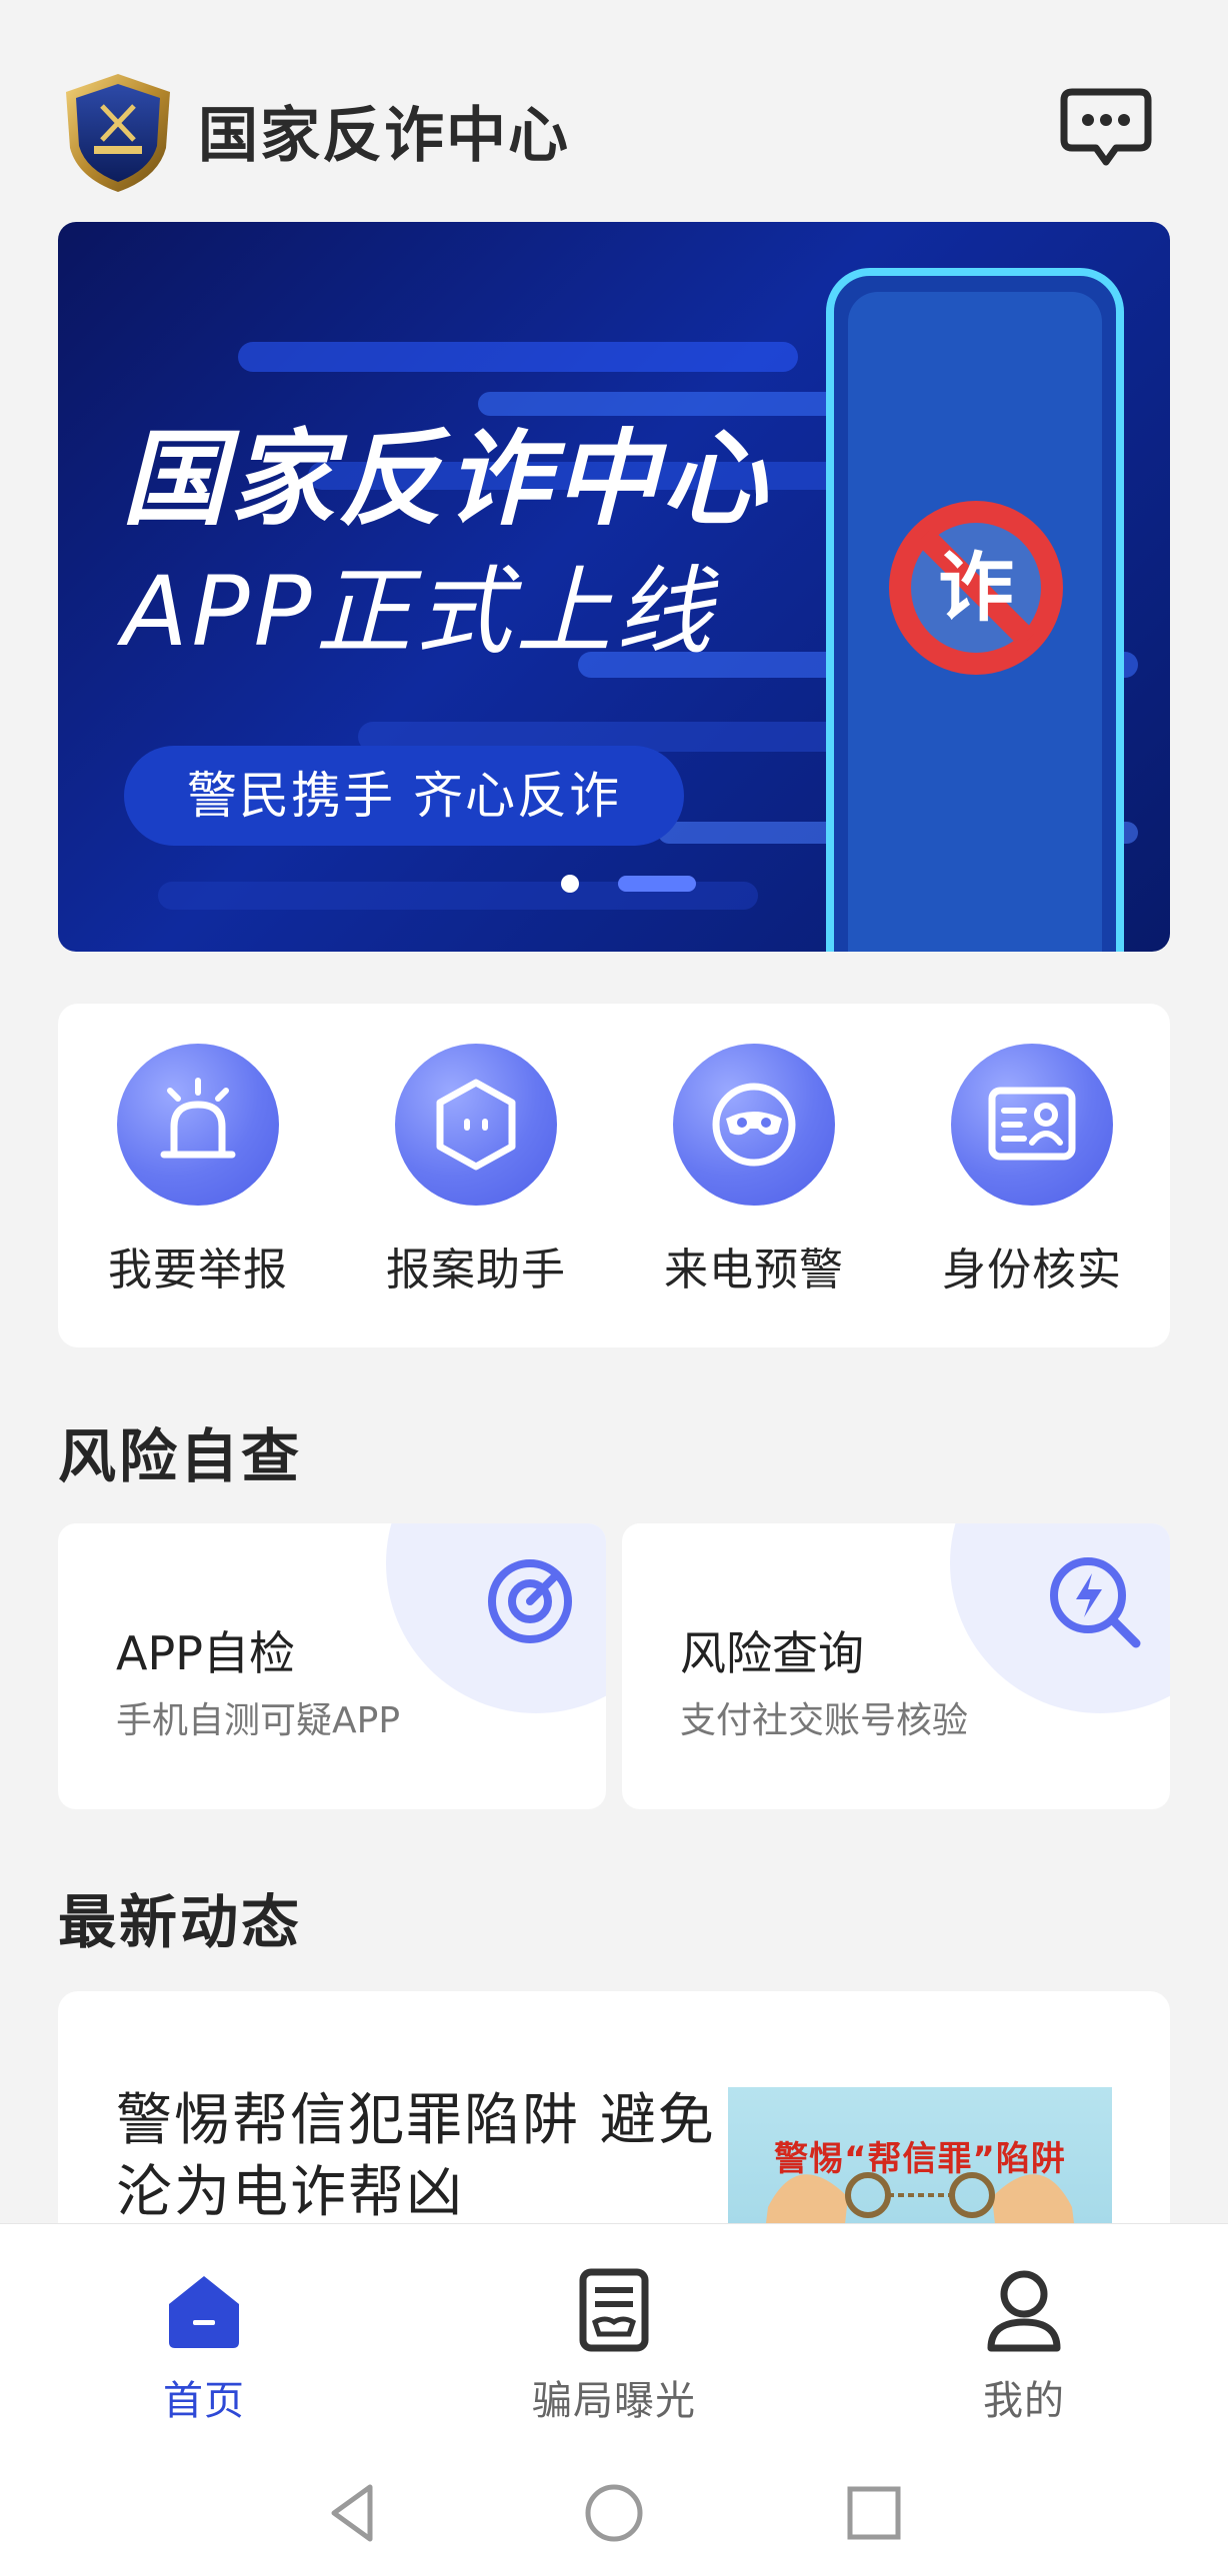 Image resolution: width=1228 pixels, height=2576 pixels. What do you see at coordinates (476, 1270) in the screenshot?
I see `quick-action-label: 报案助手` at bounding box center [476, 1270].